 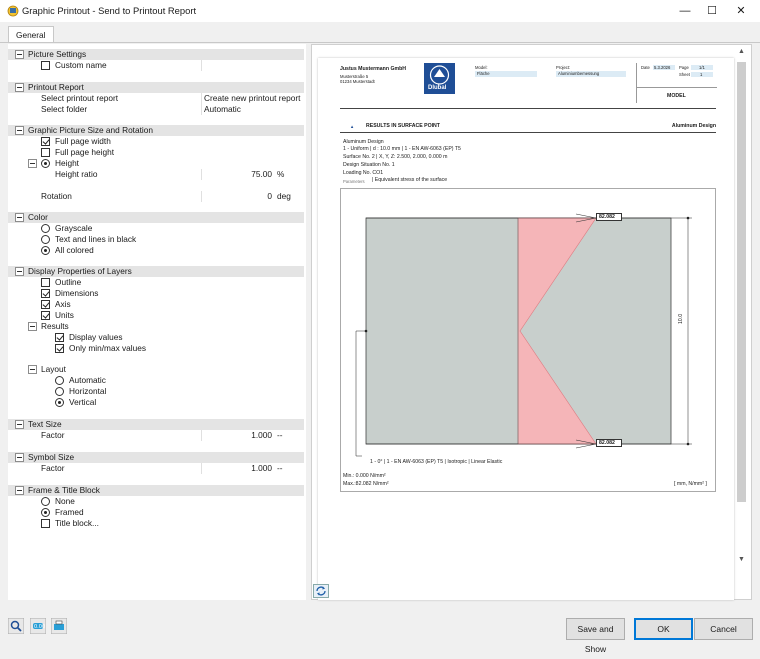 What do you see at coordinates (156, 152) in the screenshot?
I see `full-height-row: Full page height` at bounding box center [156, 152].